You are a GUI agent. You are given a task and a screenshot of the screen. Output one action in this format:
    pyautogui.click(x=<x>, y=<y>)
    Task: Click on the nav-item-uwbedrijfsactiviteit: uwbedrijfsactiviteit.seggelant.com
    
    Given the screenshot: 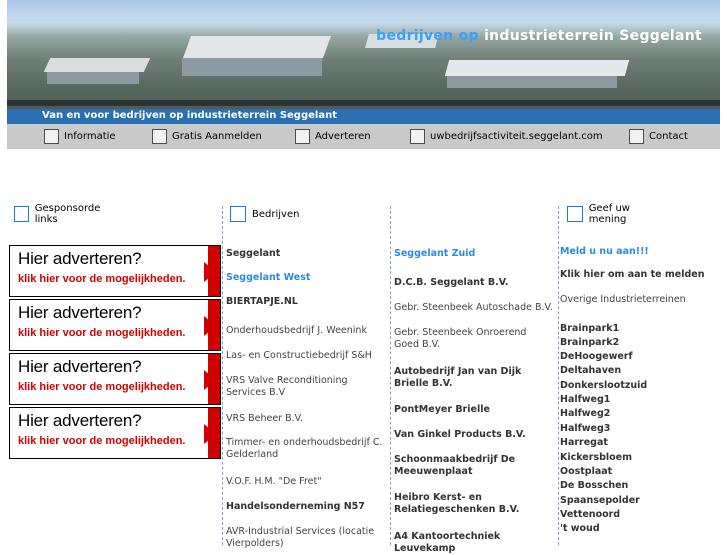 What is the action you would take?
    pyautogui.click(x=506, y=136)
    